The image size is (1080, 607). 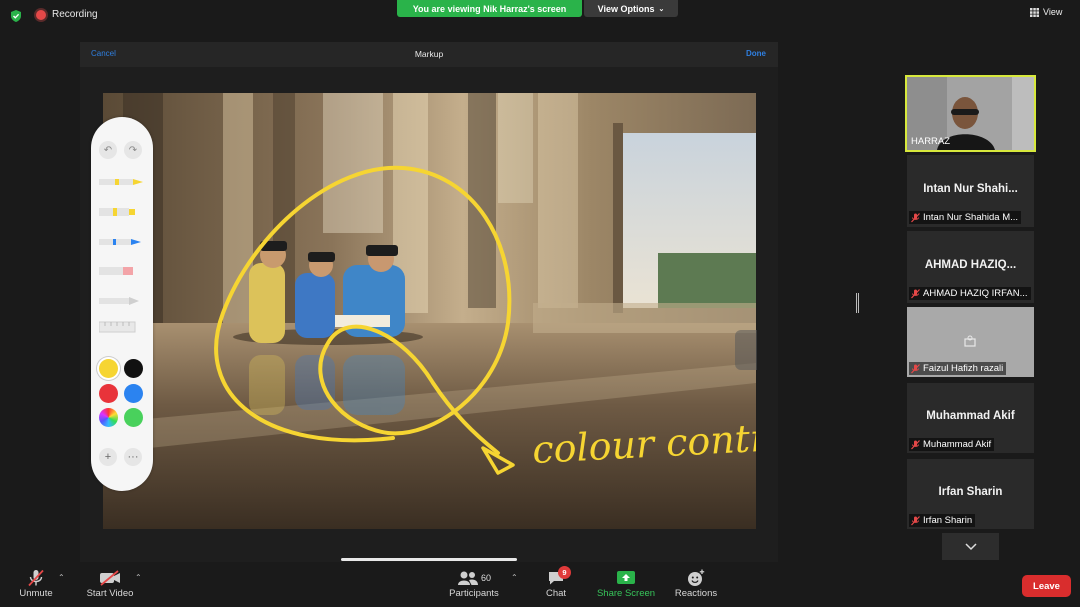 What do you see at coordinates (626, 577) in the screenshot?
I see `share-screen-icon` at bounding box center [626, 577].